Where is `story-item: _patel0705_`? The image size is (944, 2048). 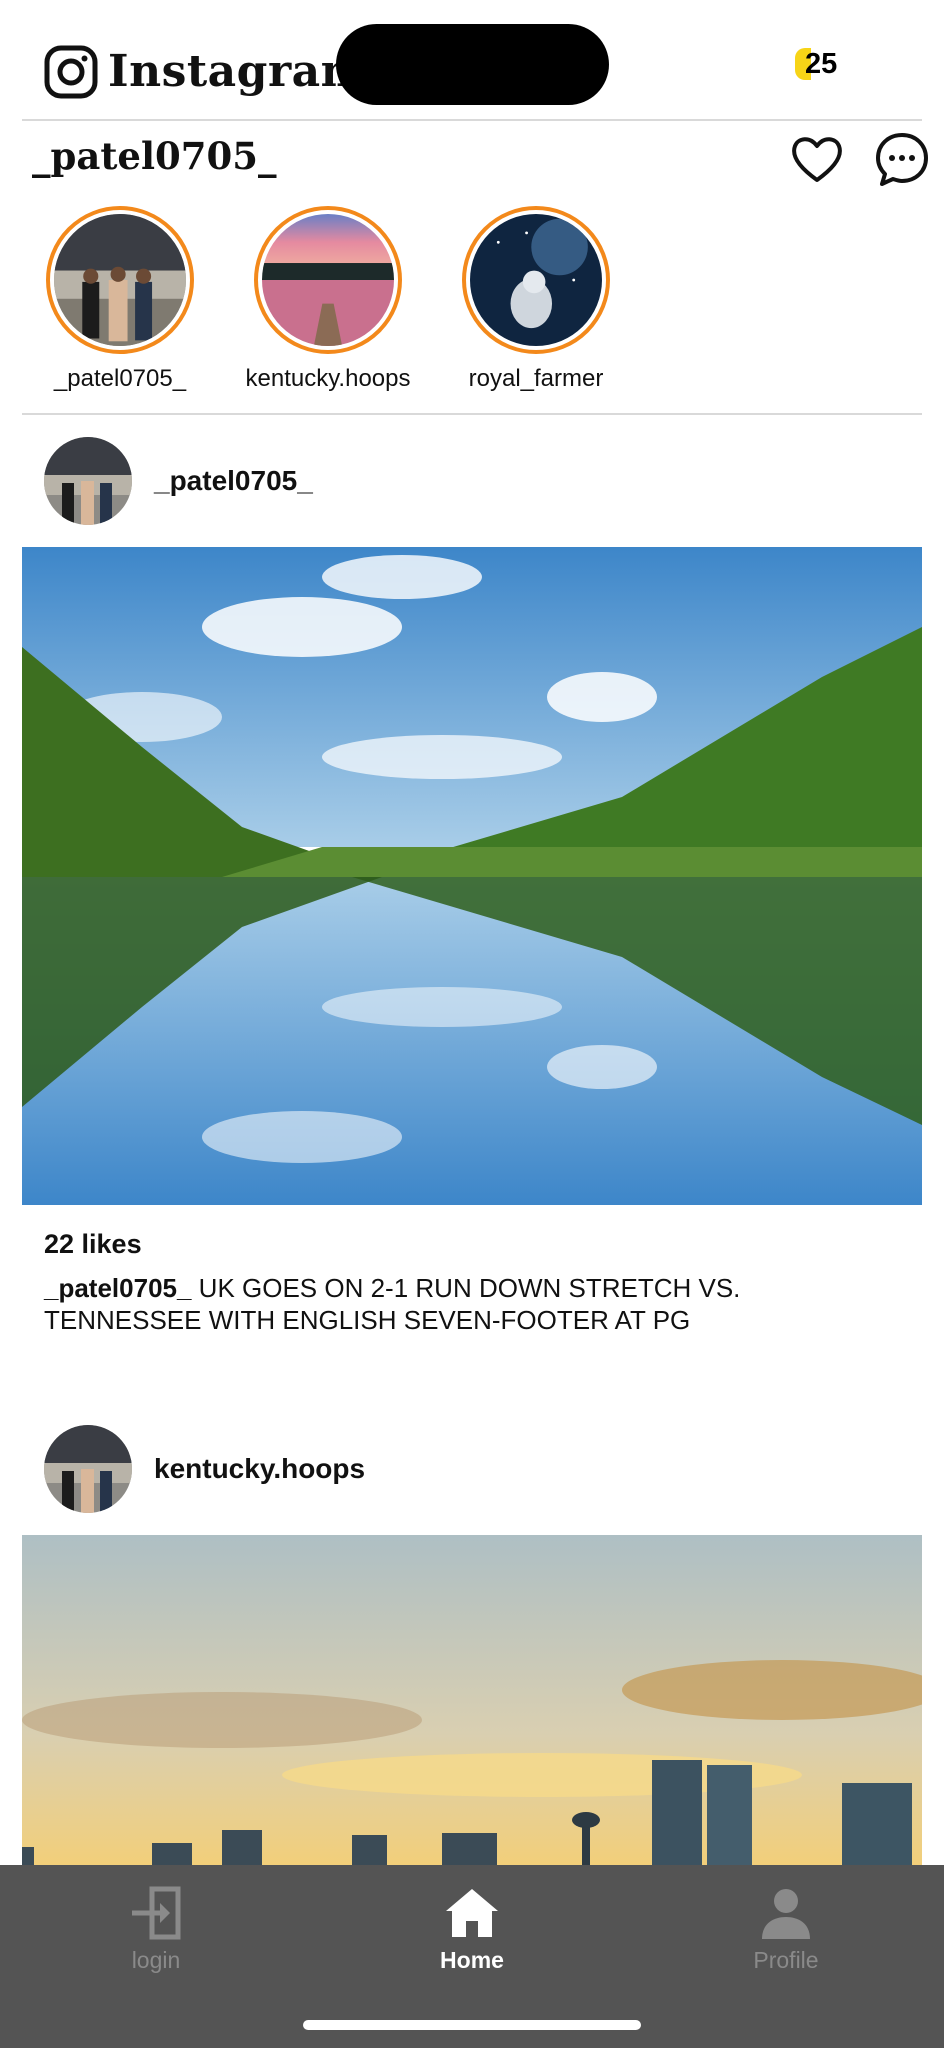 story-item: _patel0705_ is located at coordinates (120, 300).